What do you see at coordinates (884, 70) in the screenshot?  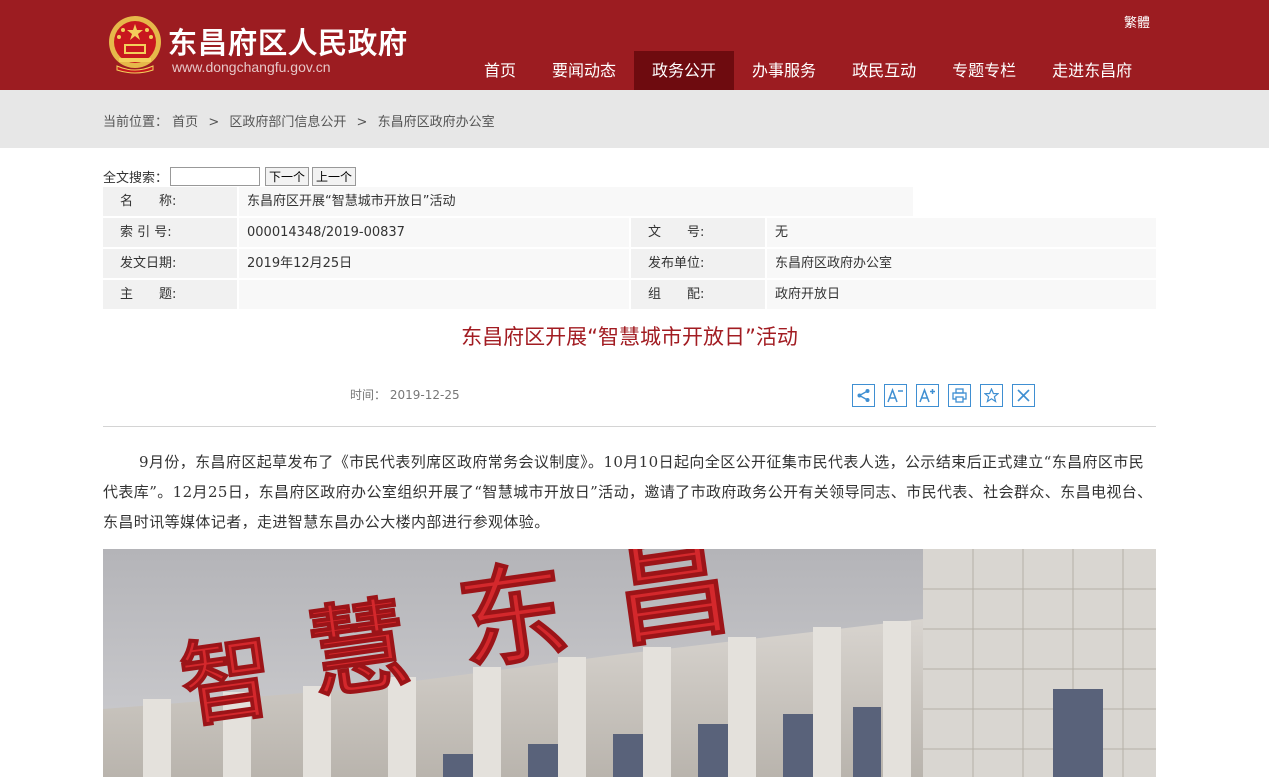 I see `nav-item-interaction: 政民互动` at bounding box center [884, 70].